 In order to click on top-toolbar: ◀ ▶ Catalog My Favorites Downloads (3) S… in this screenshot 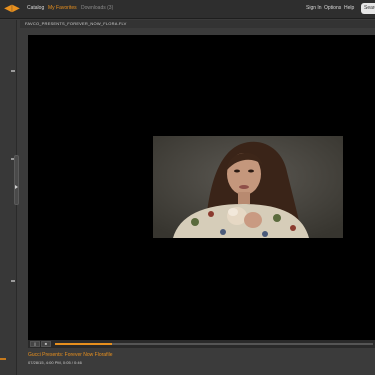, I will do `click(187, 9)`.